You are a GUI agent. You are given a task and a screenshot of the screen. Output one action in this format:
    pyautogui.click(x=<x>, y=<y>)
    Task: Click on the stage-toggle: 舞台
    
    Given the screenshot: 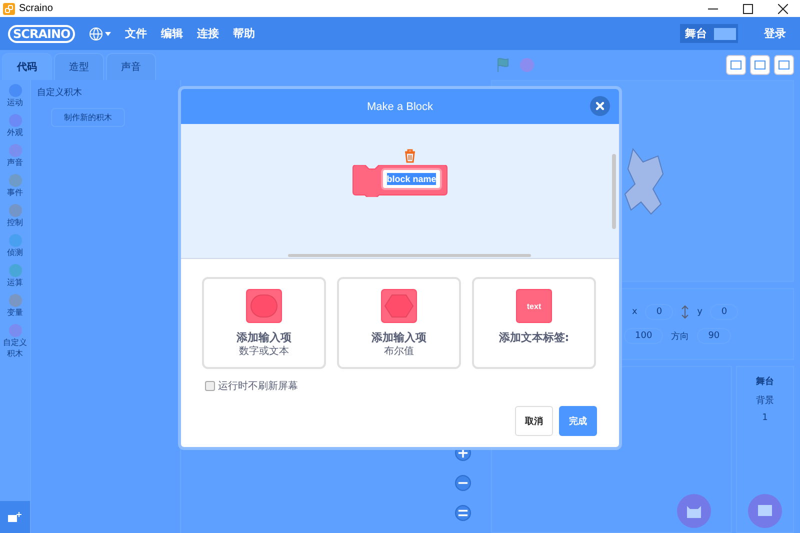 What is the action you would take?
    pyautogui.click(x=709, y=33)
    